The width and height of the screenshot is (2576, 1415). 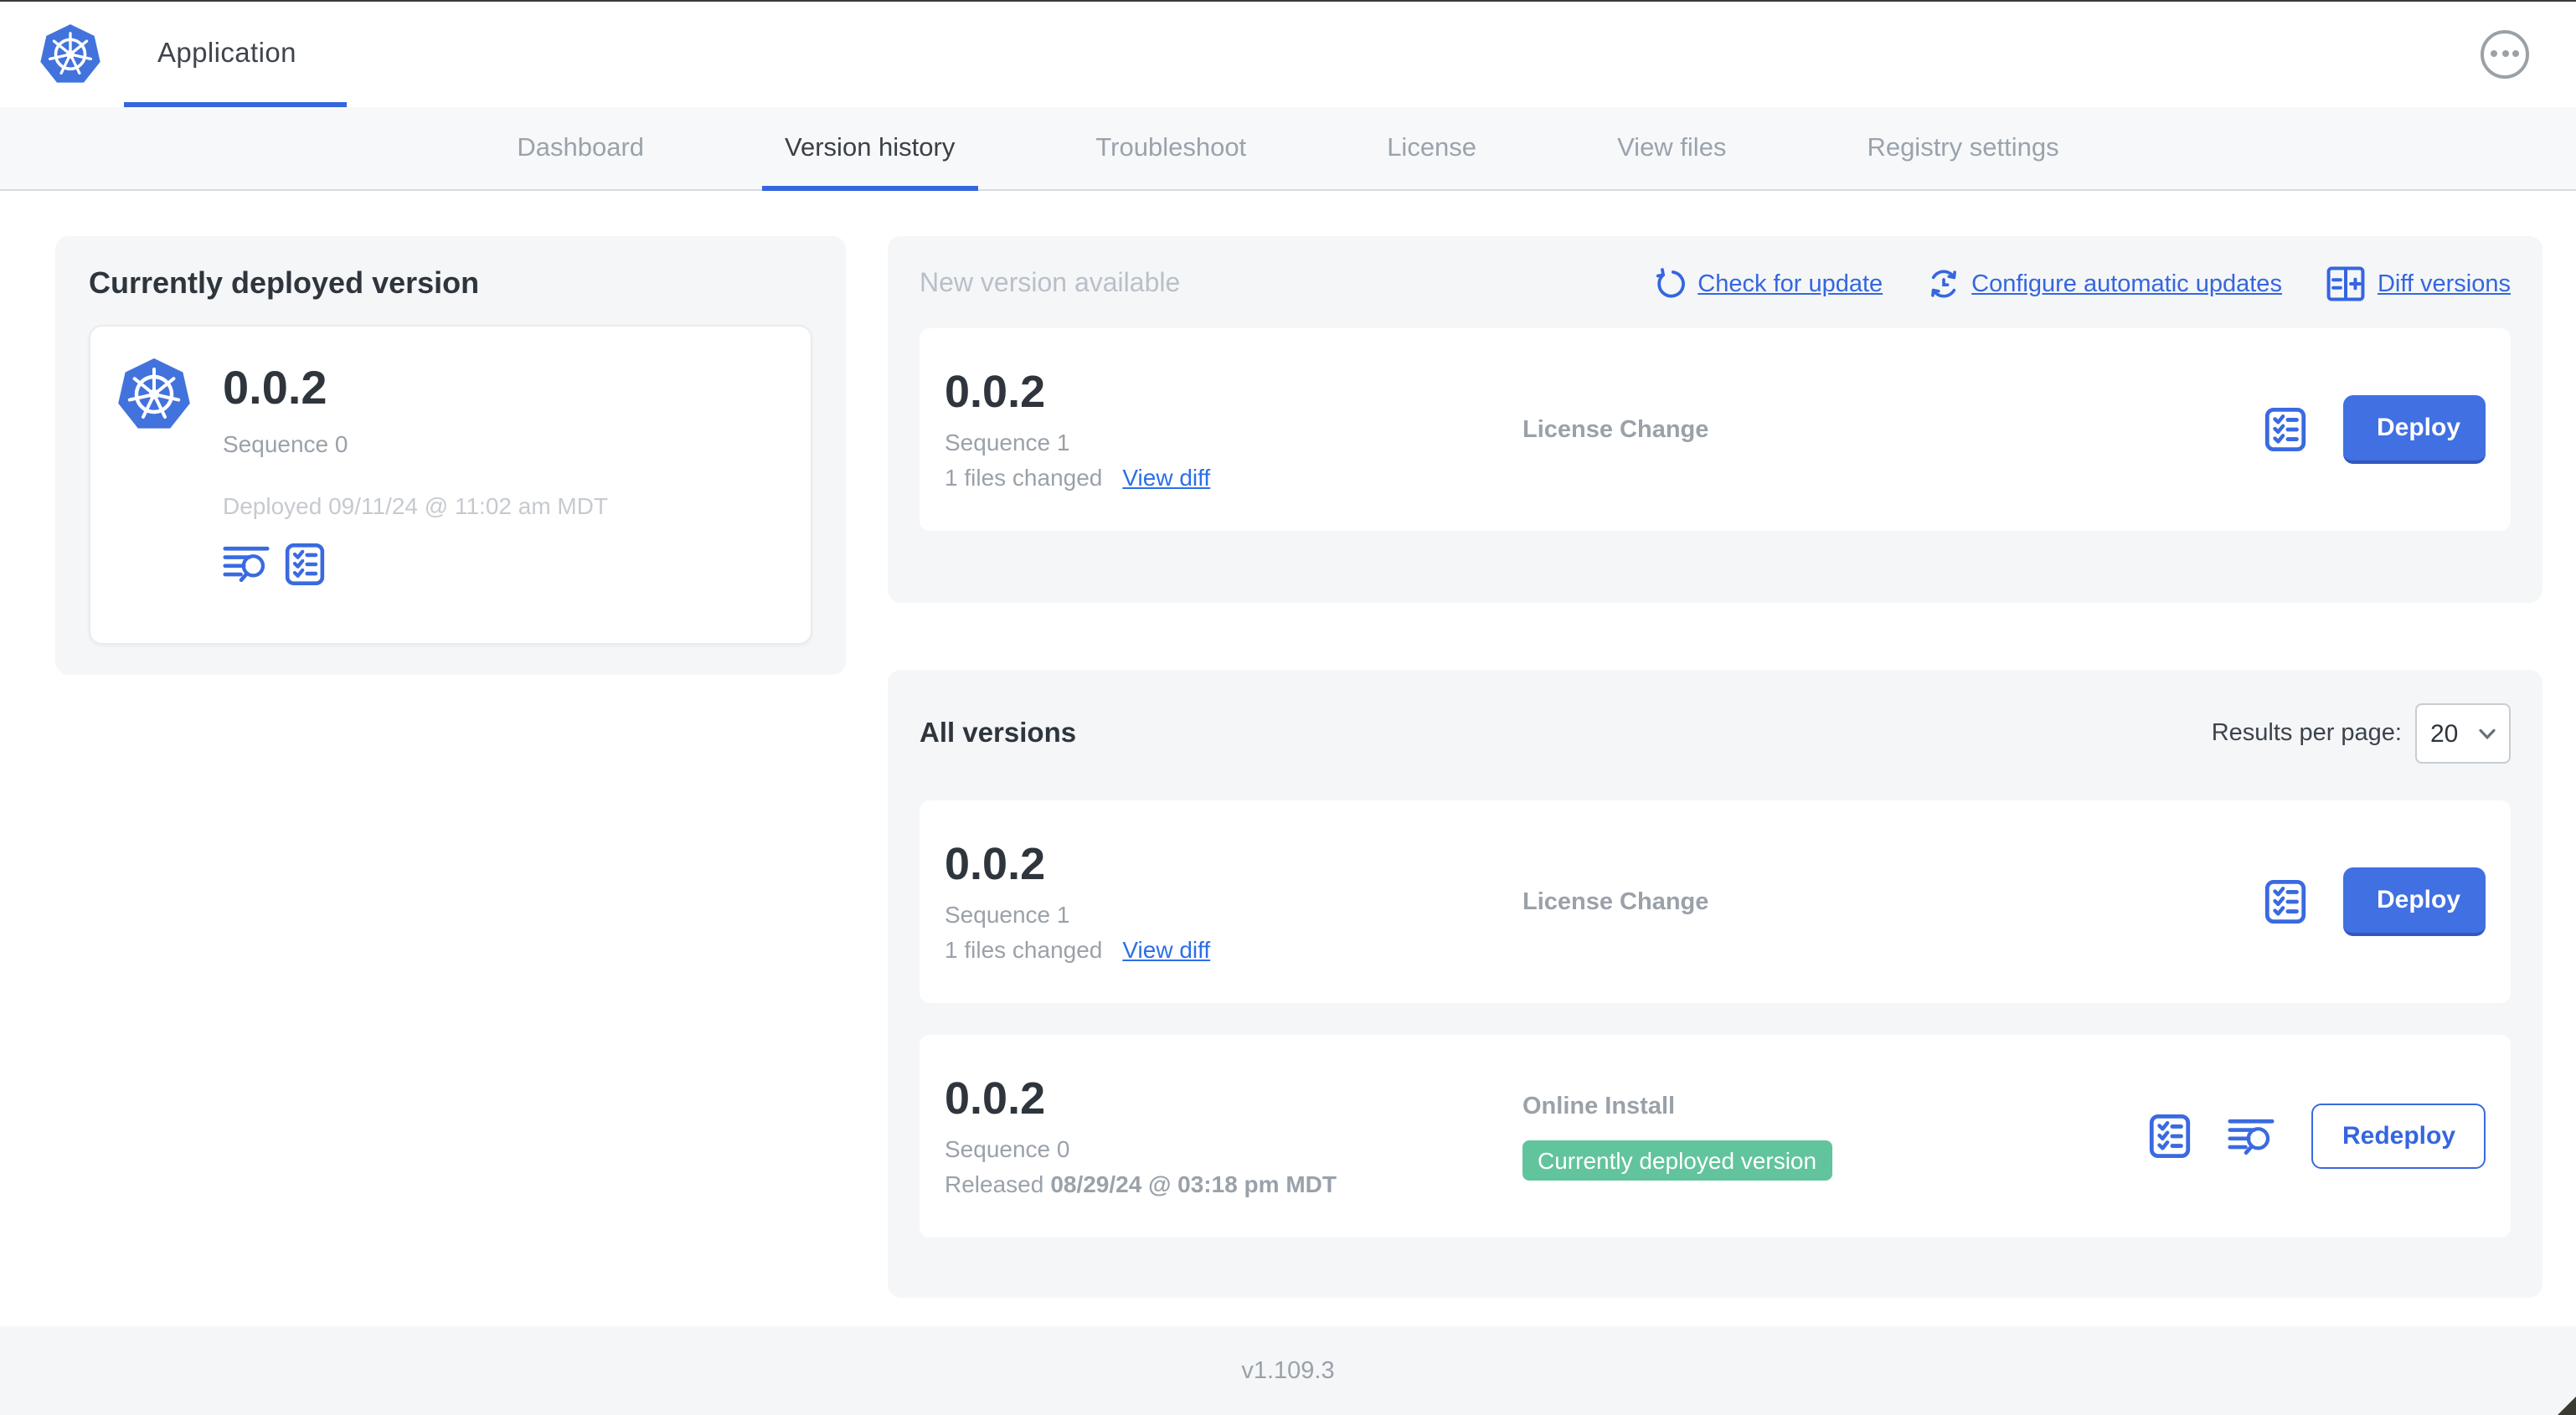 I want to click on tab-version-history: Version history, so click(x=869, y=149).